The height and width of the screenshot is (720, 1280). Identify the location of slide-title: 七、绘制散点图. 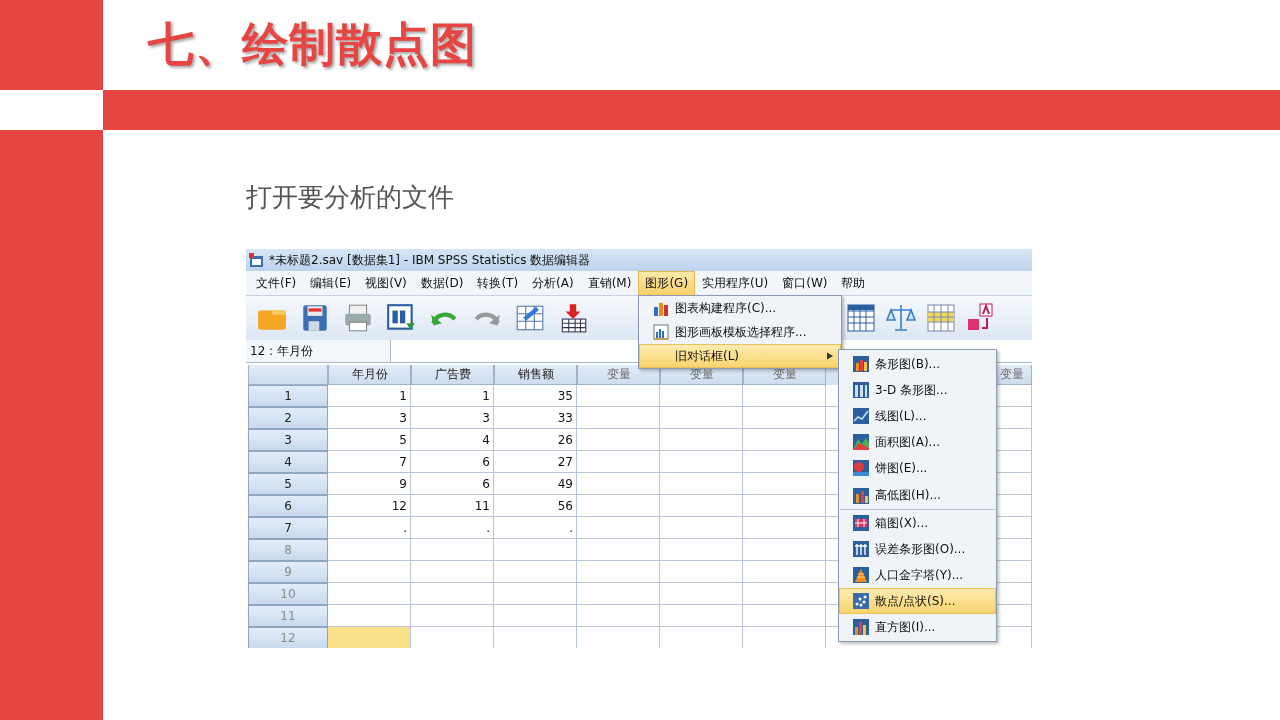
(312, 44).